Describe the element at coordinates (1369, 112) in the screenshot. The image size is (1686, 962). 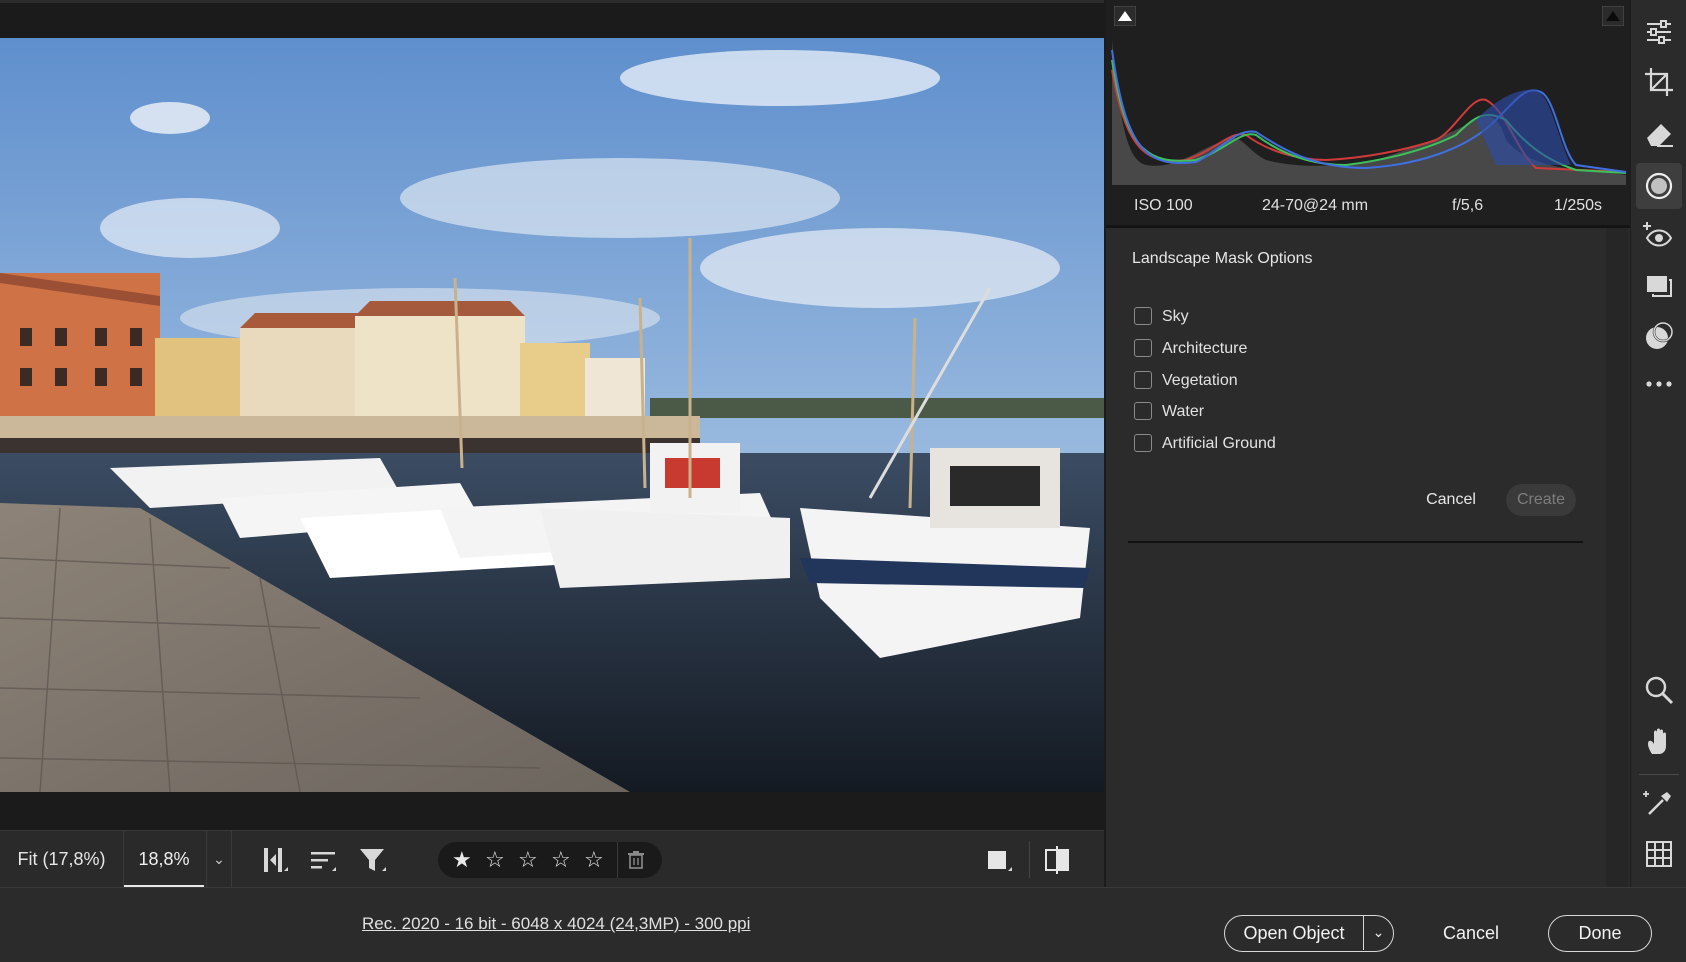
I see `histogram-graph` at that location.